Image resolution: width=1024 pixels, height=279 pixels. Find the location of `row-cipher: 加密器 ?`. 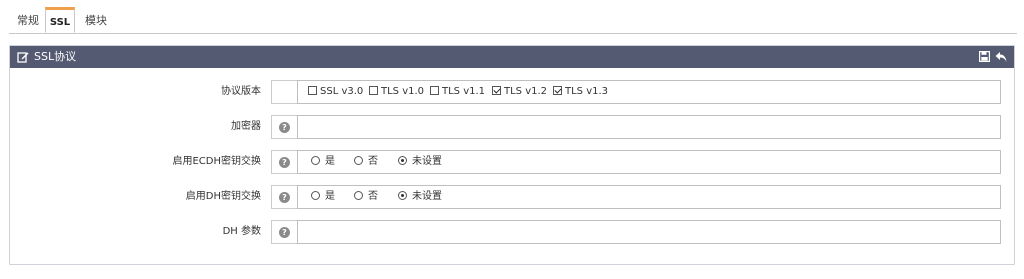

row-cipher: 加密器 ? is located at coordinates (512, 127).